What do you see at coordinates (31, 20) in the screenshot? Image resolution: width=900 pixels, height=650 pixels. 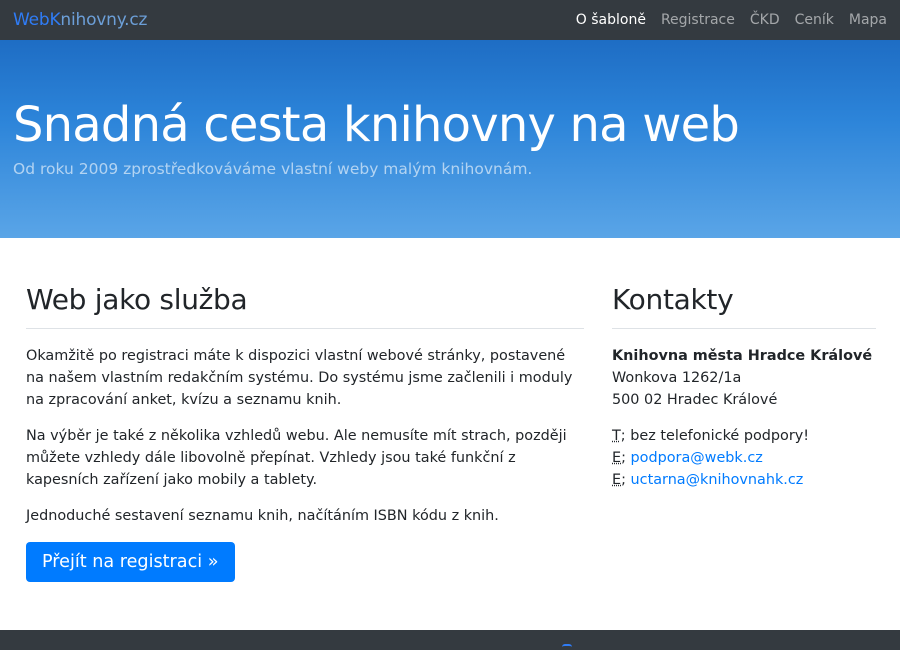 I see `brand-part-web: Web` at bounding box center [31, 20].